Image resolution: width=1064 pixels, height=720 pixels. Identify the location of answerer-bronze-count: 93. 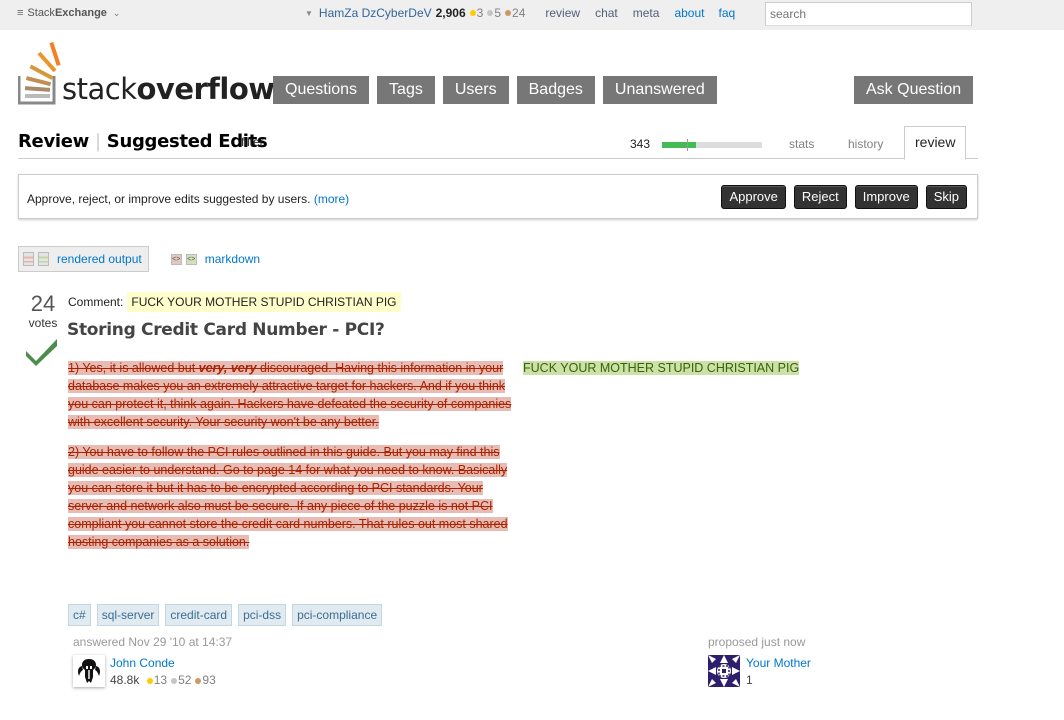
(209, 680).